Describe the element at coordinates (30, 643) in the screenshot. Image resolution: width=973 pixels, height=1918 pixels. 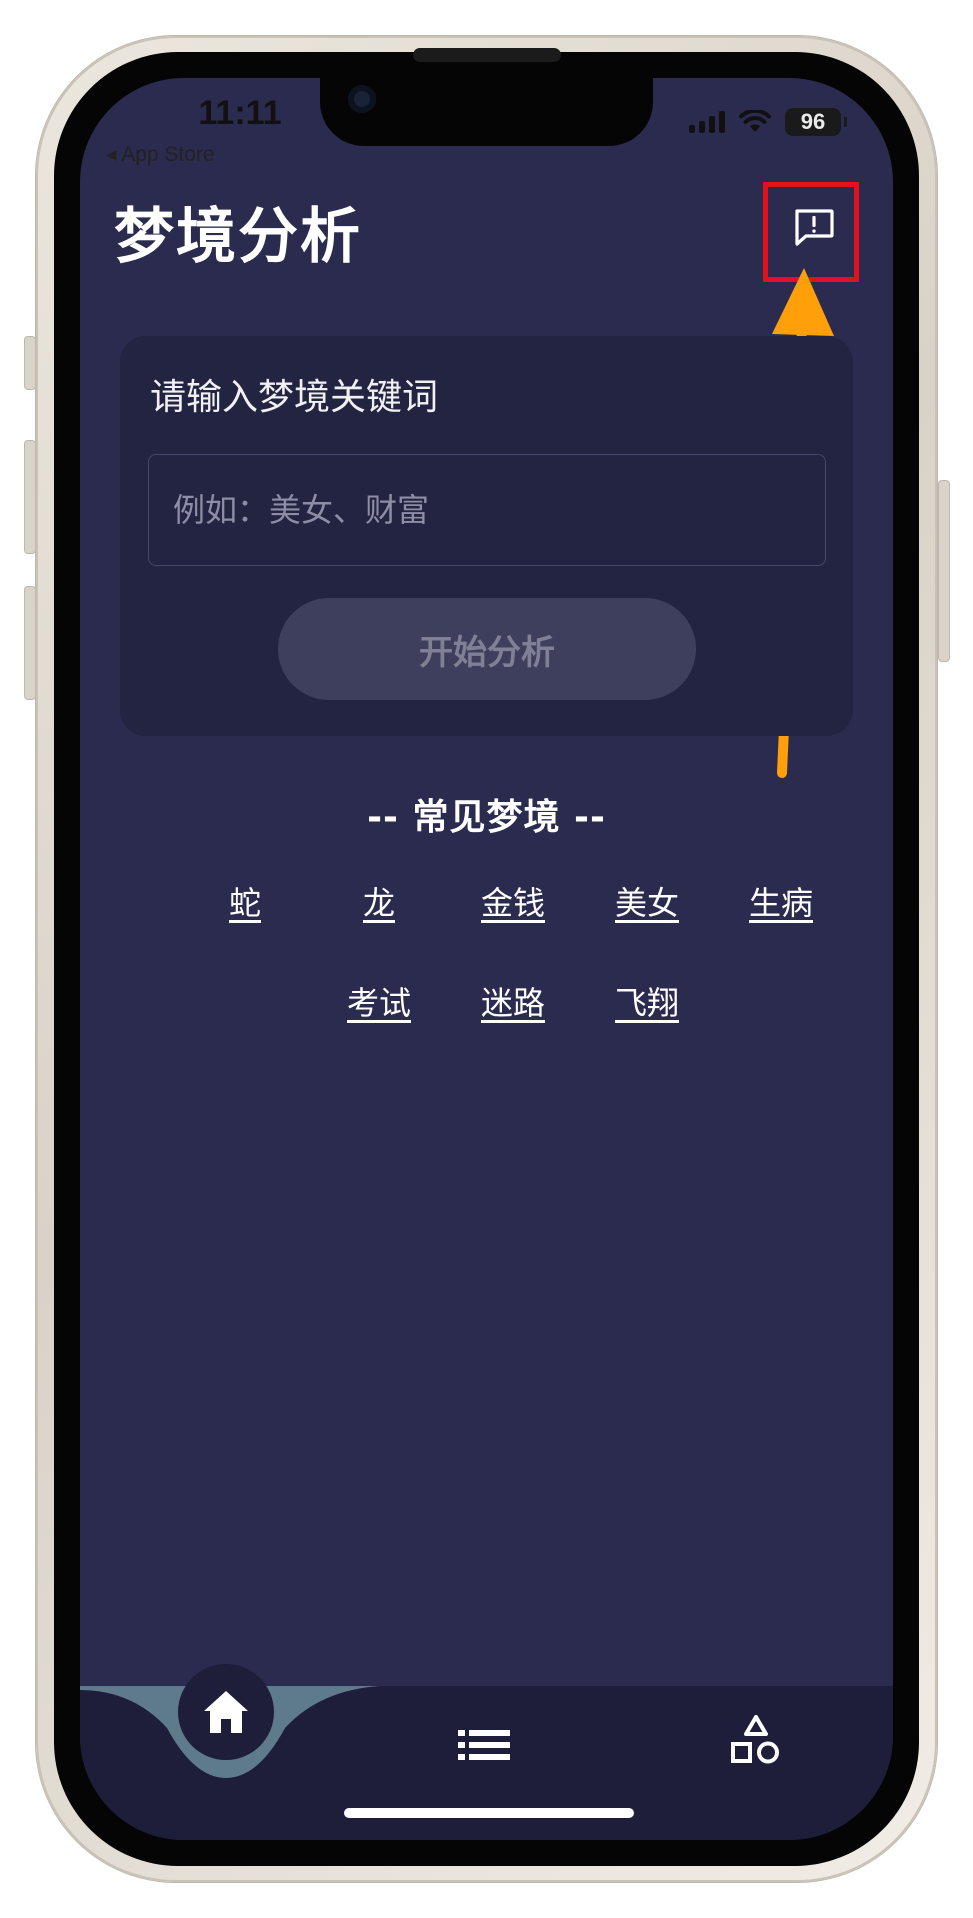
I see `side-button-volume-down` at that location.